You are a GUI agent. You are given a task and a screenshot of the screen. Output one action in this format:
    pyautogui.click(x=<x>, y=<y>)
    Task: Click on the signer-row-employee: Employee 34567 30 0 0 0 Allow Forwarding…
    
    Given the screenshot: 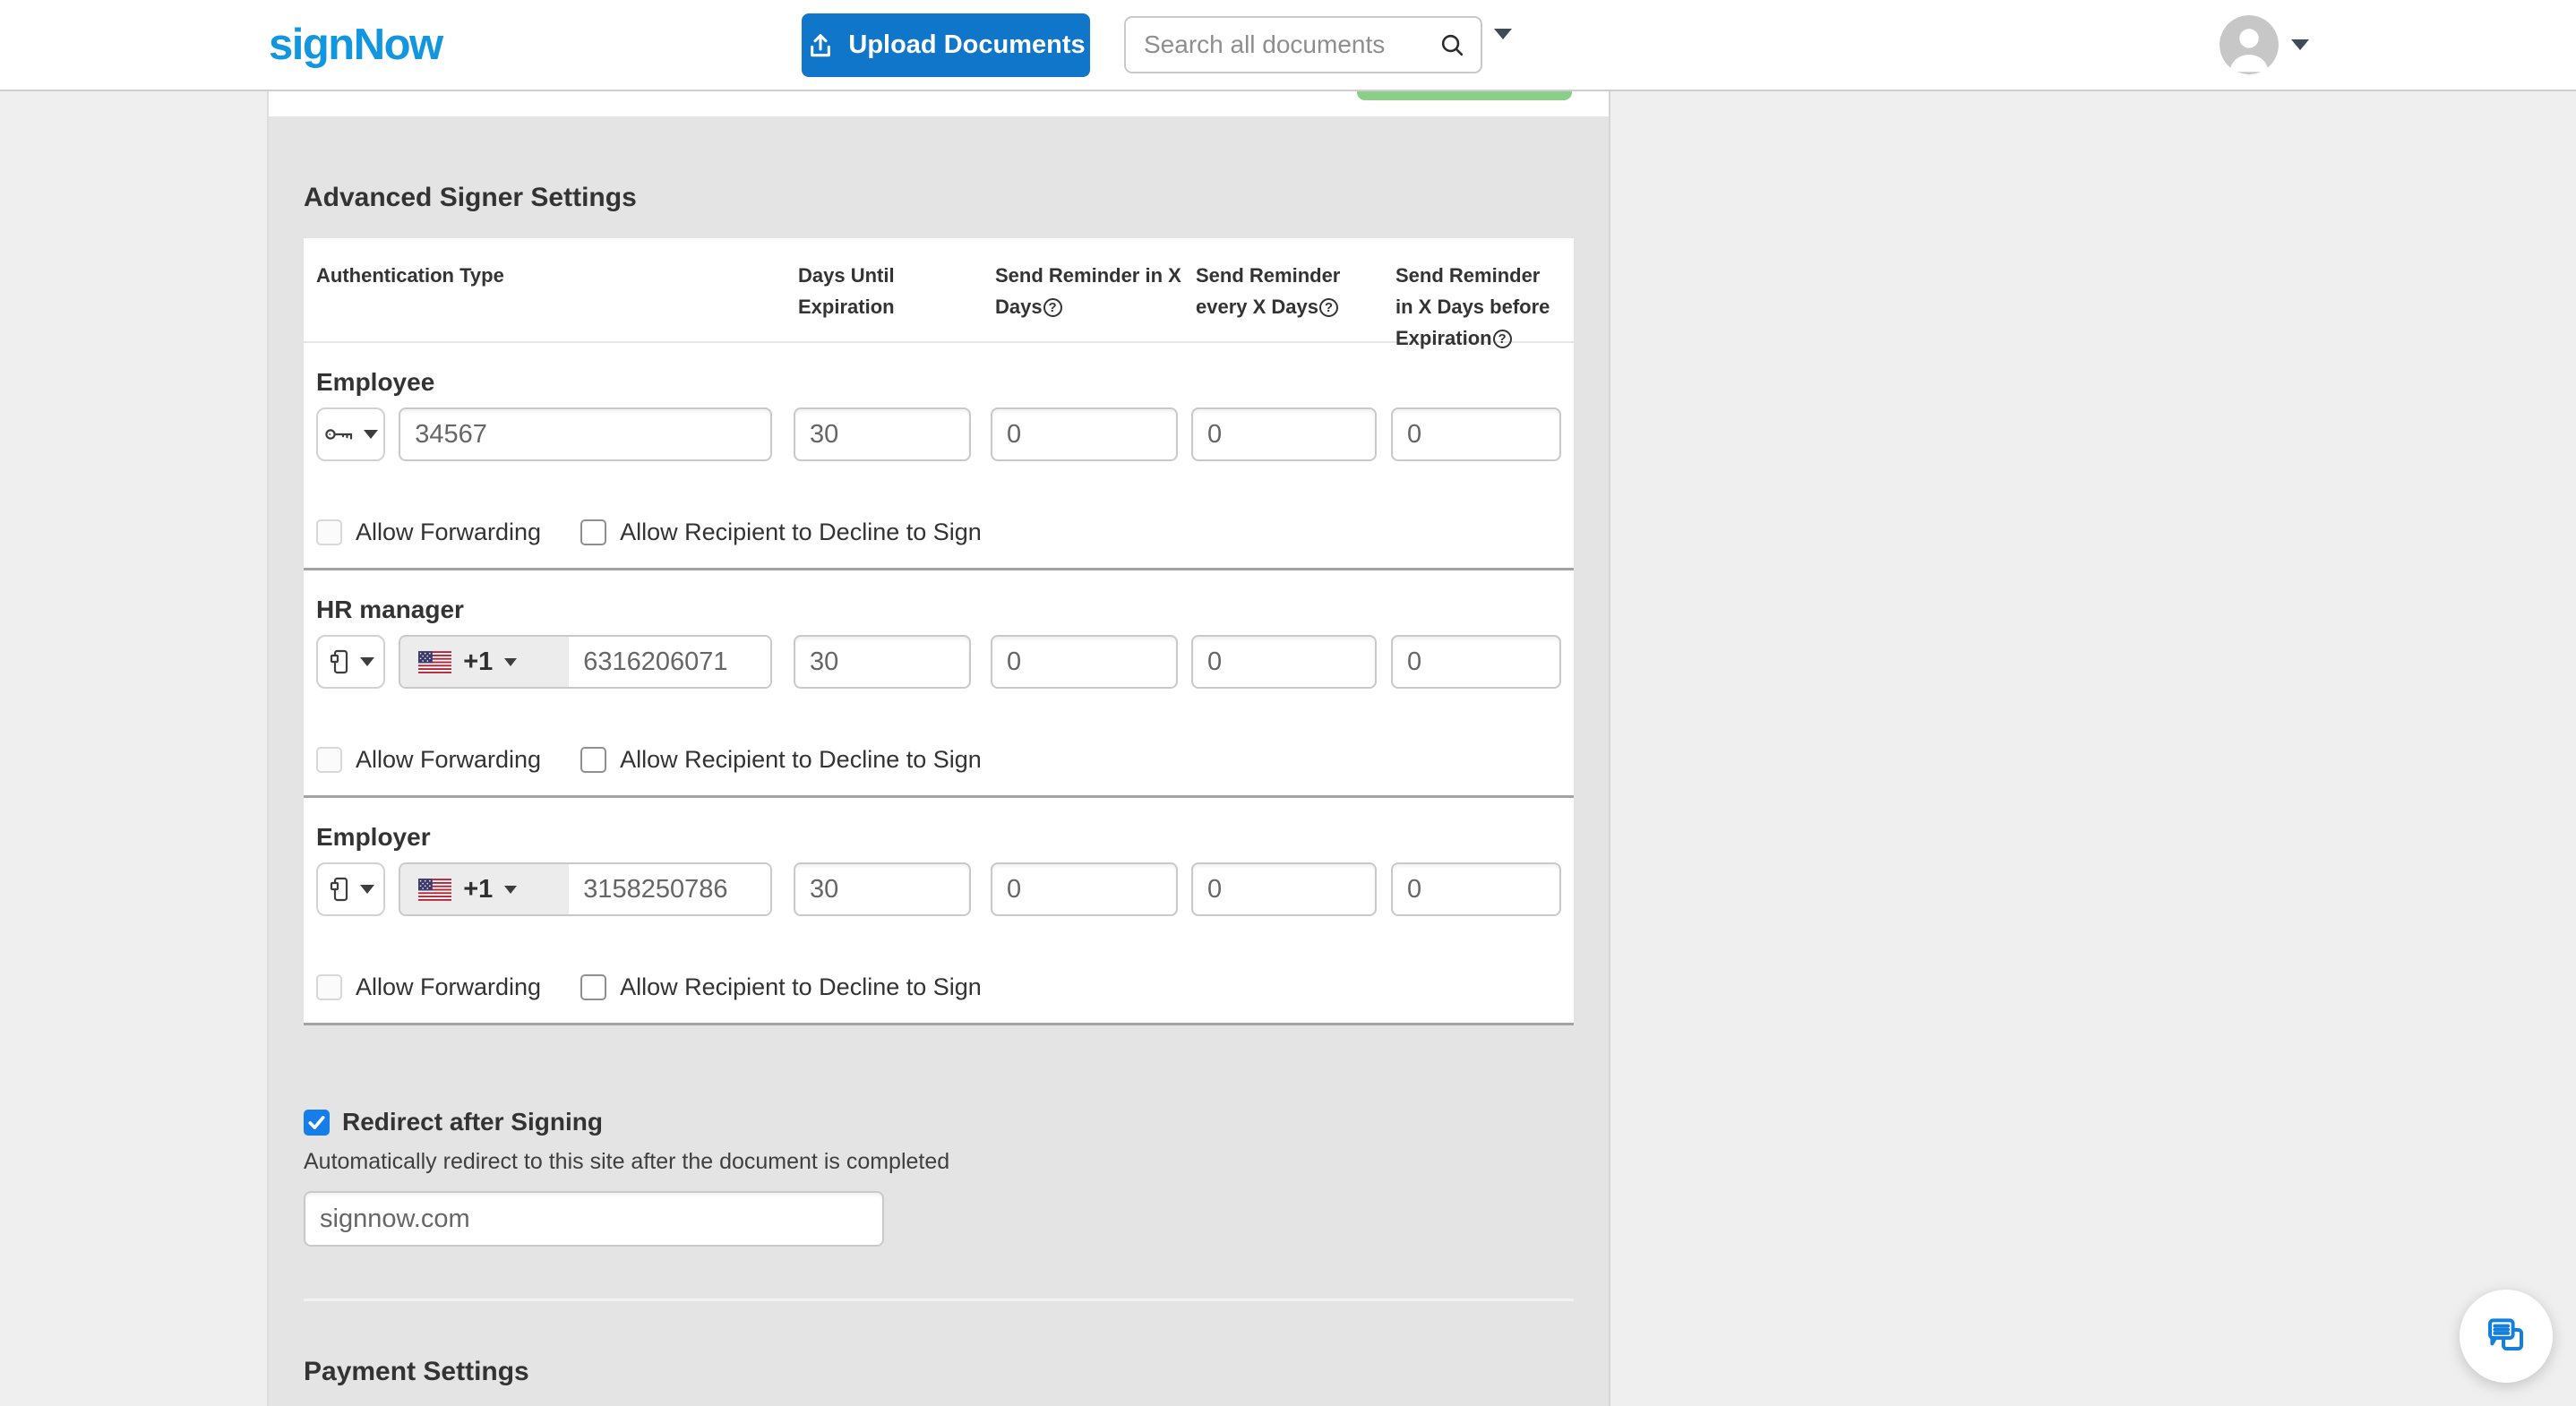 What is the action you would take?
    pyautogui.click(x=939, y=455)
    